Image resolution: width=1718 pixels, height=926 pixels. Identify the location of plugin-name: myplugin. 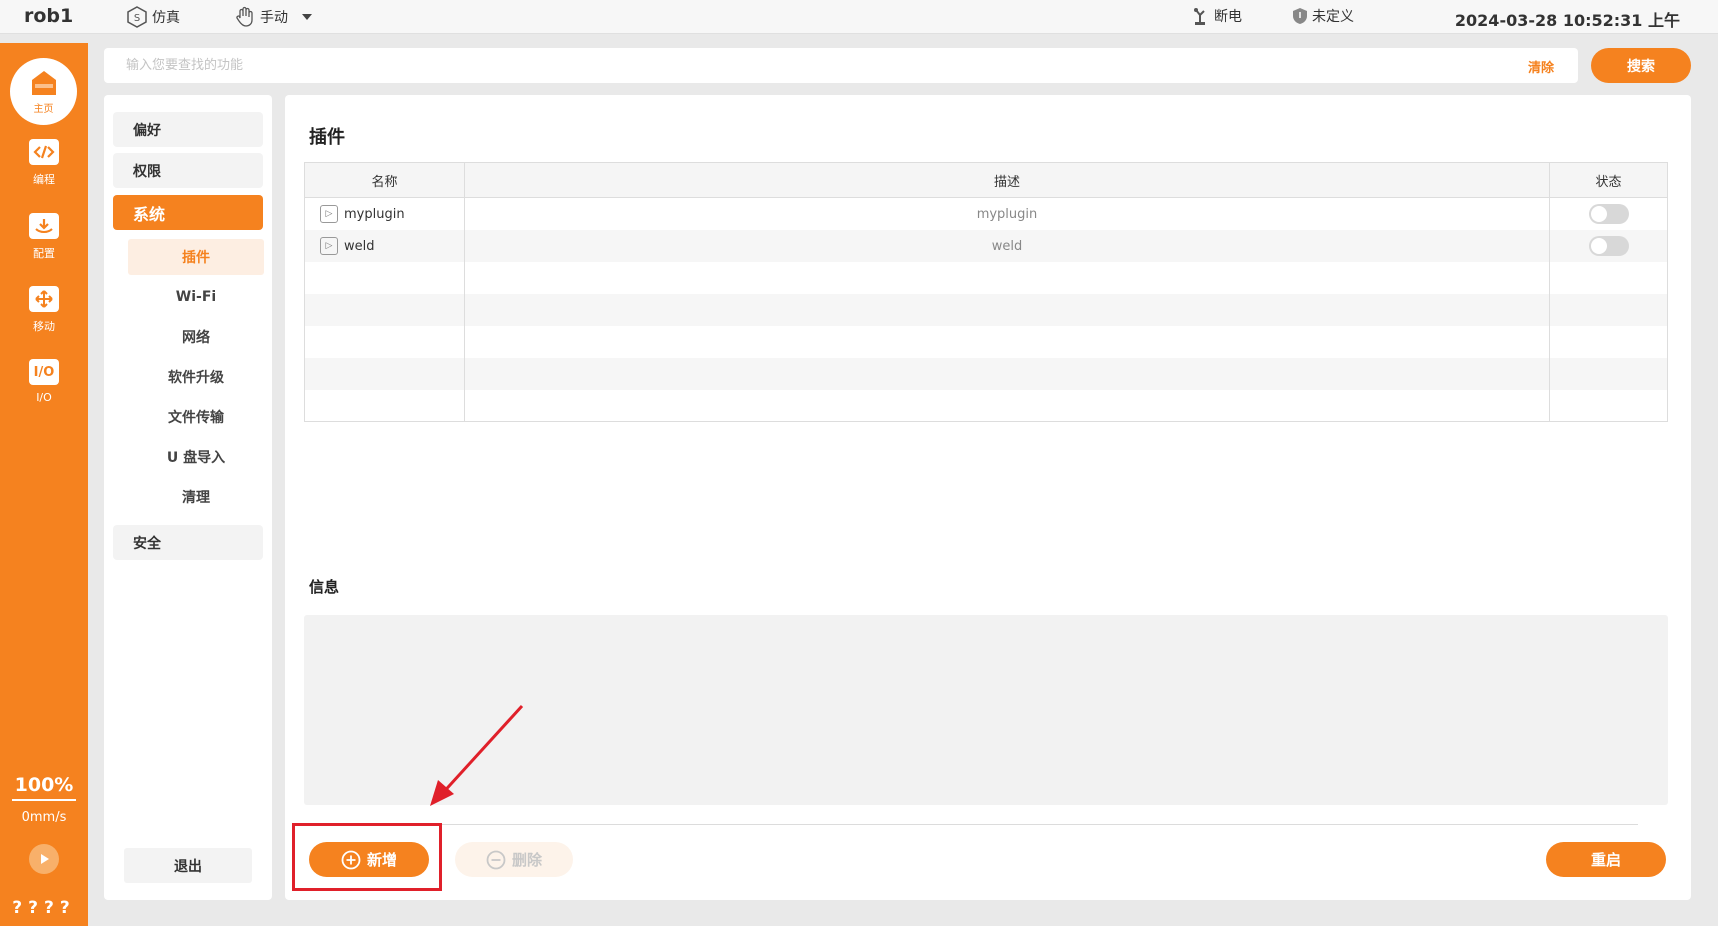
(374, 214).